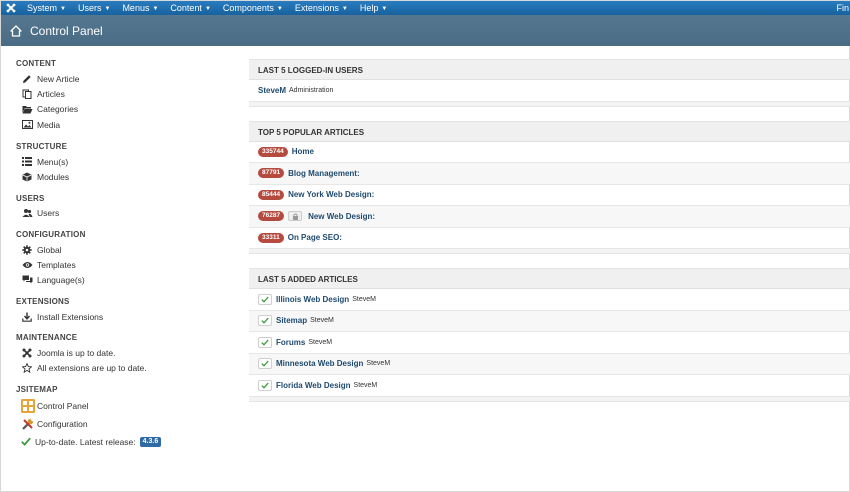 The image size is (850, 492). Describe the element at coordinates (271, 237) in the screenshot. I see `hits-badge: 33311` at that location.